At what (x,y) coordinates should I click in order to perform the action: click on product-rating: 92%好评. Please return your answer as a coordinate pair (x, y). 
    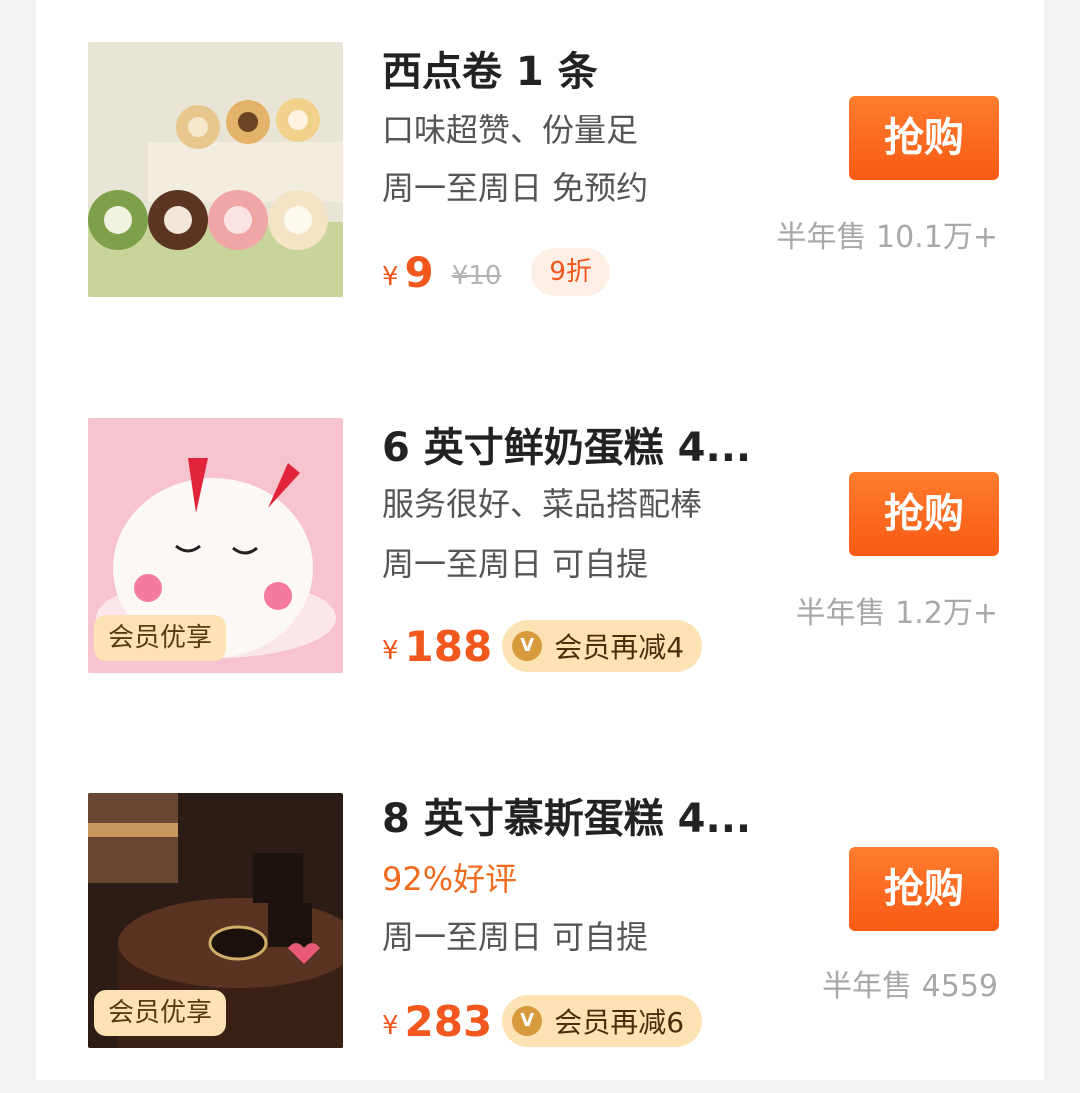
    Looking at the image, I should click on (450, 879).